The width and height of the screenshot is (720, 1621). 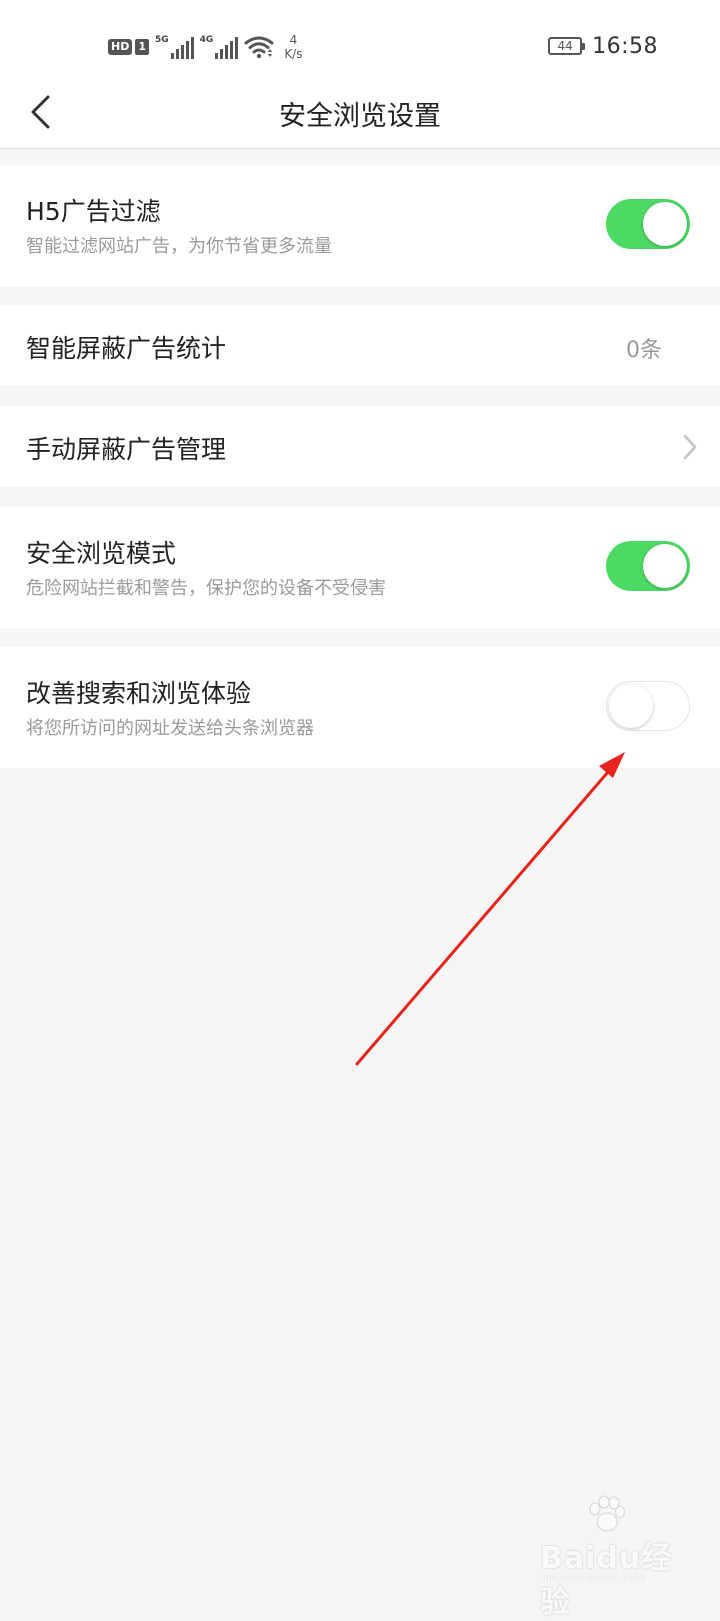 I want to click on setting-ad-block-stats: 智能屏蔽广告统计 0条, so click(x=360, y=345).